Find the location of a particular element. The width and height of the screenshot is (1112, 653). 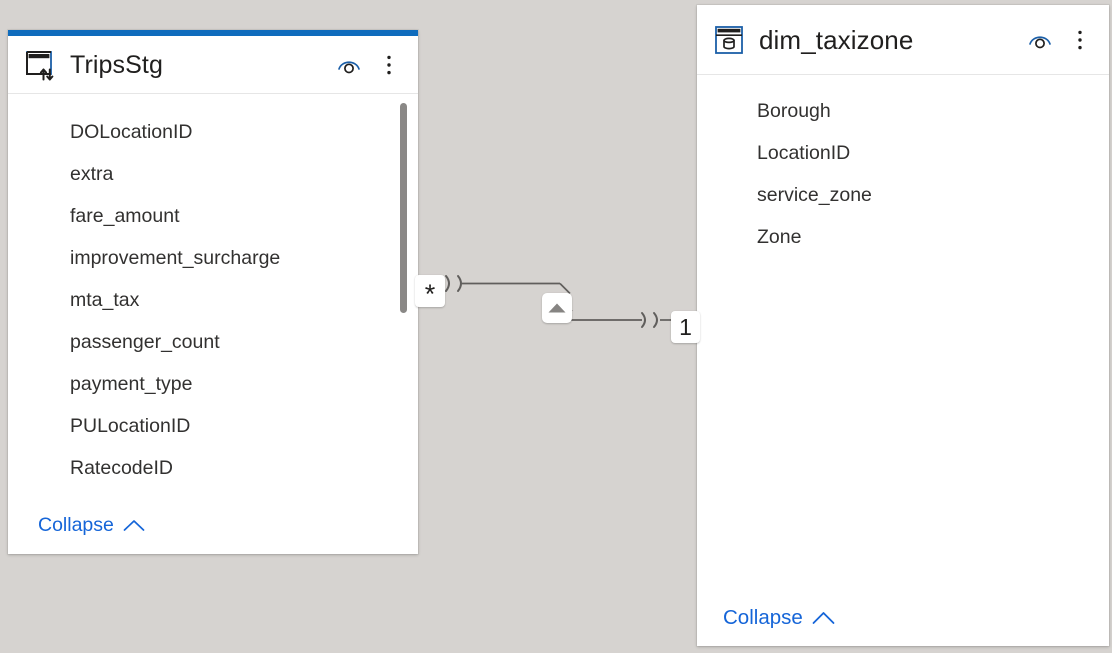

field-item: PULocationID is located at coordinates (213, 427).